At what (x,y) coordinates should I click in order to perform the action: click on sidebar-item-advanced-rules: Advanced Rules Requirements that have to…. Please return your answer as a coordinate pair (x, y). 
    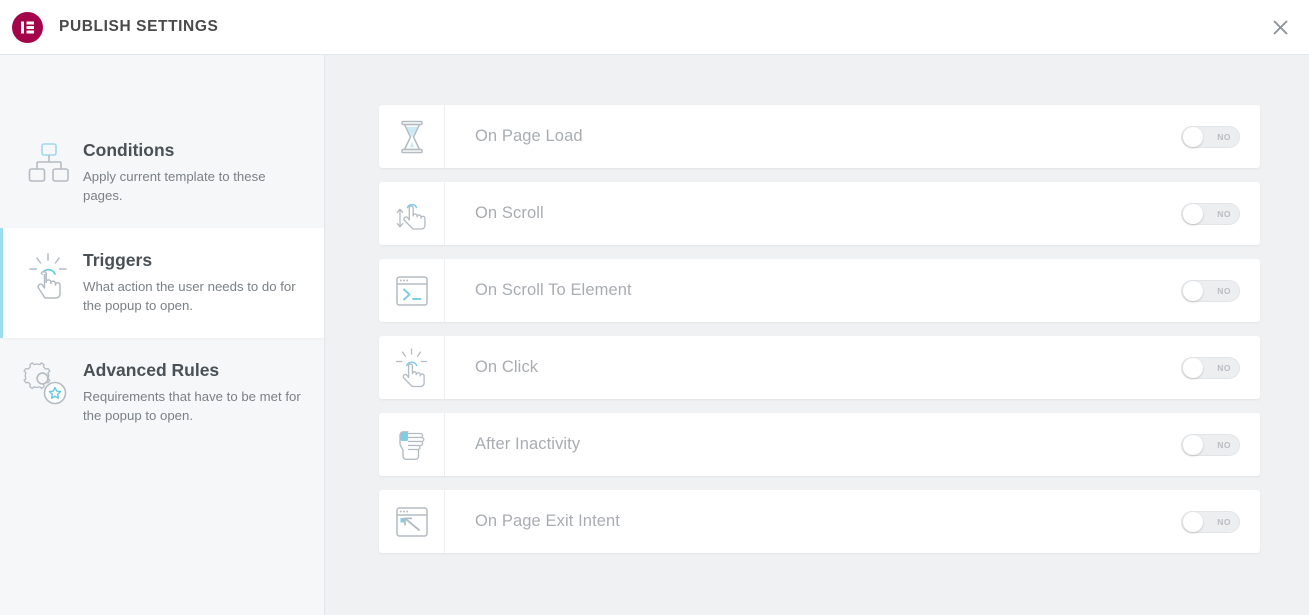
    Looking at the image, I should click on (162, 393).